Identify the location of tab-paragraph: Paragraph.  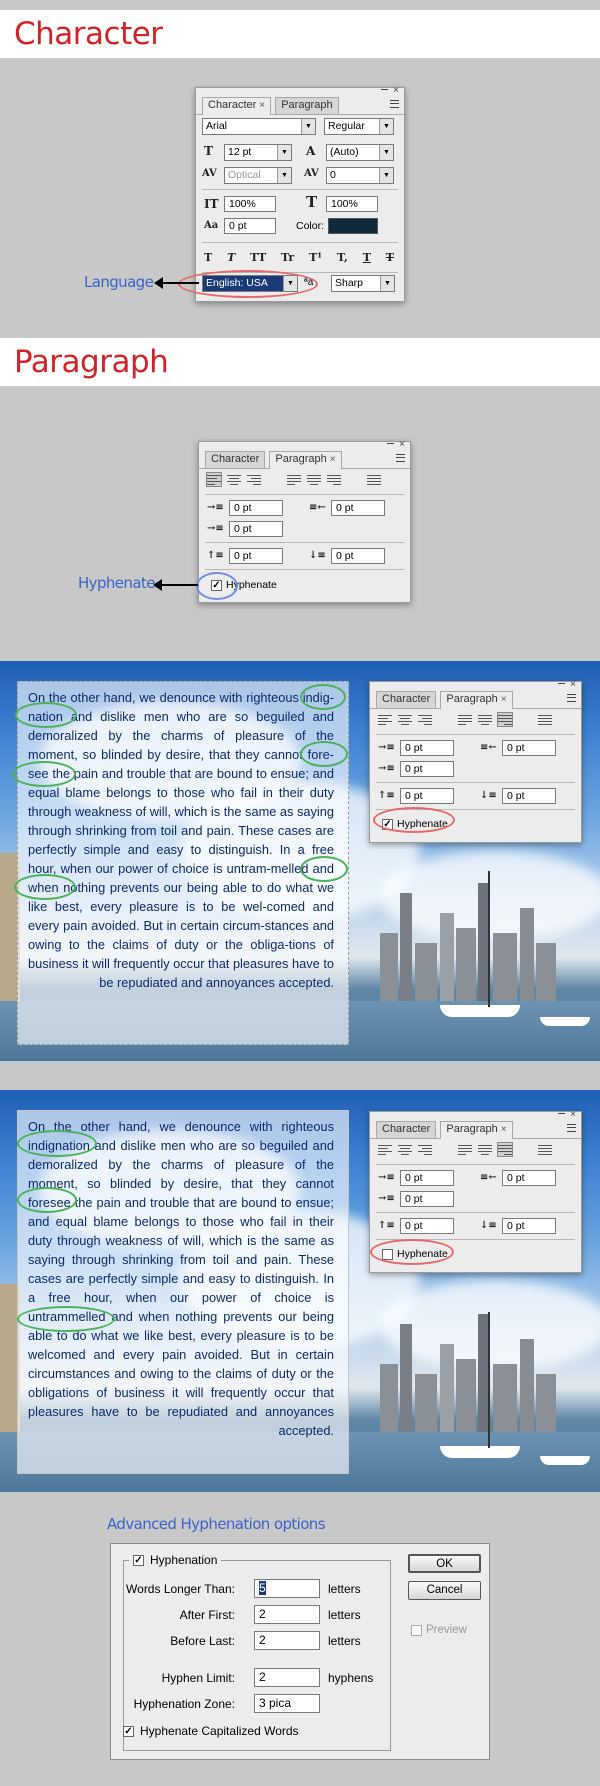
(307, 105).